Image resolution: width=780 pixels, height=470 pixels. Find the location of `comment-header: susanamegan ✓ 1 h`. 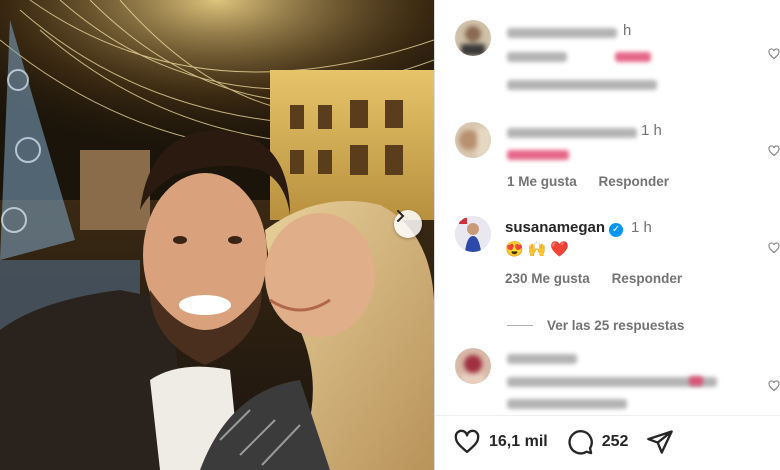

comment-header: susanamegan ✓ 1 h is located at coordinates (578, 228).